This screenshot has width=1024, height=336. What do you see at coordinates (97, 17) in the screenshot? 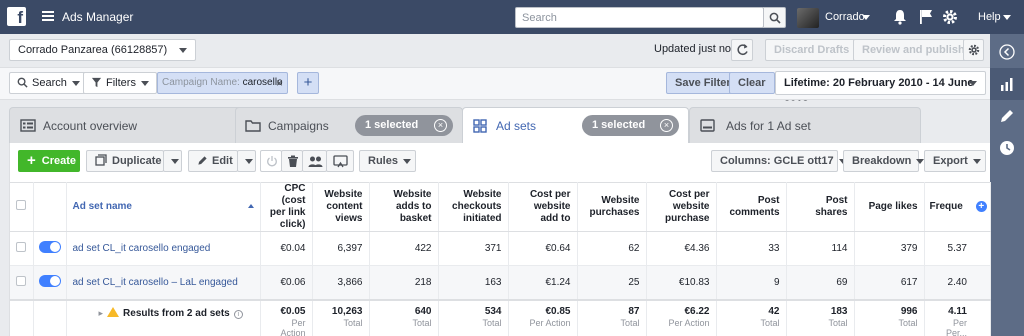
I see `app-title: Ads Manager` at bounding box center [97, 17].